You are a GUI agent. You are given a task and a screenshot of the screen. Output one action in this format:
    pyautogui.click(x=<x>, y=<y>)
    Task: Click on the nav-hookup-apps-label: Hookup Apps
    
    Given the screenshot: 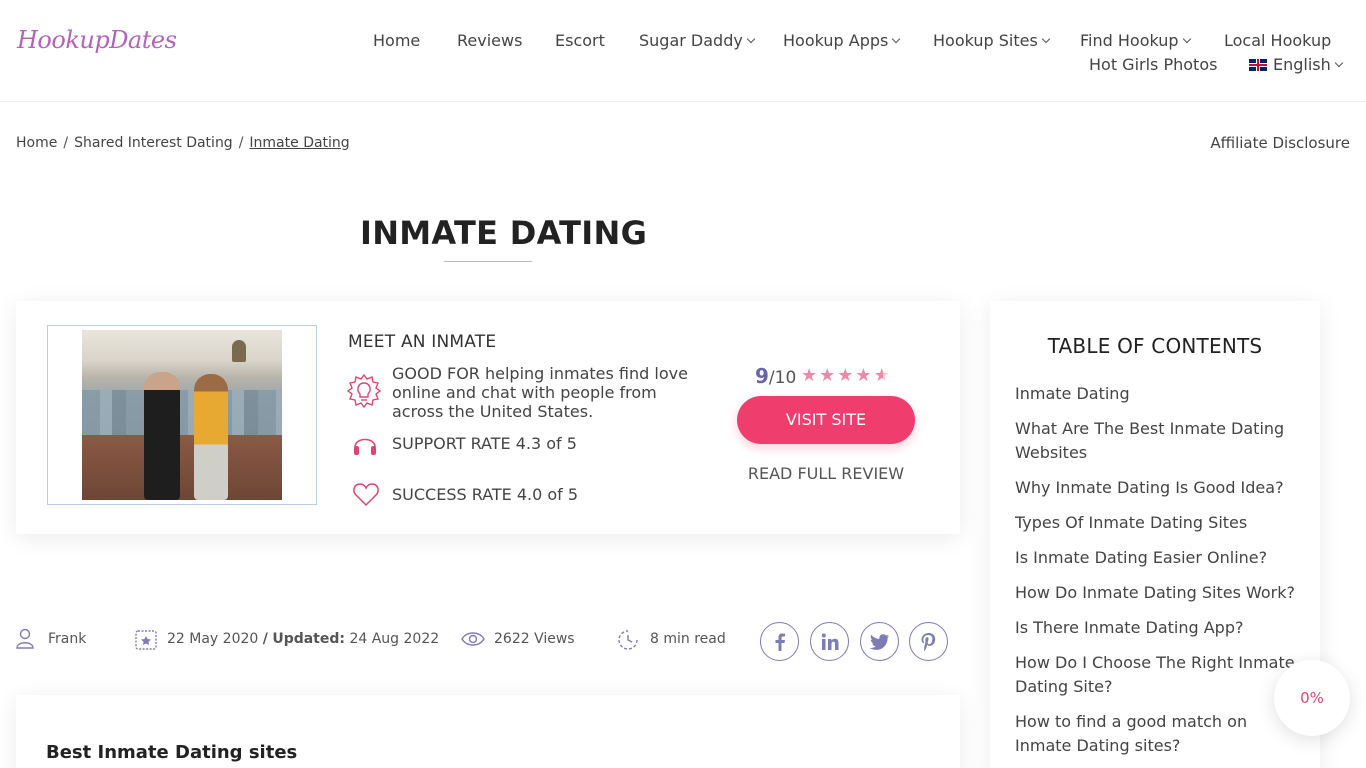 What is the action you would take?
    pyautogui.click(x=836, y=40)
    